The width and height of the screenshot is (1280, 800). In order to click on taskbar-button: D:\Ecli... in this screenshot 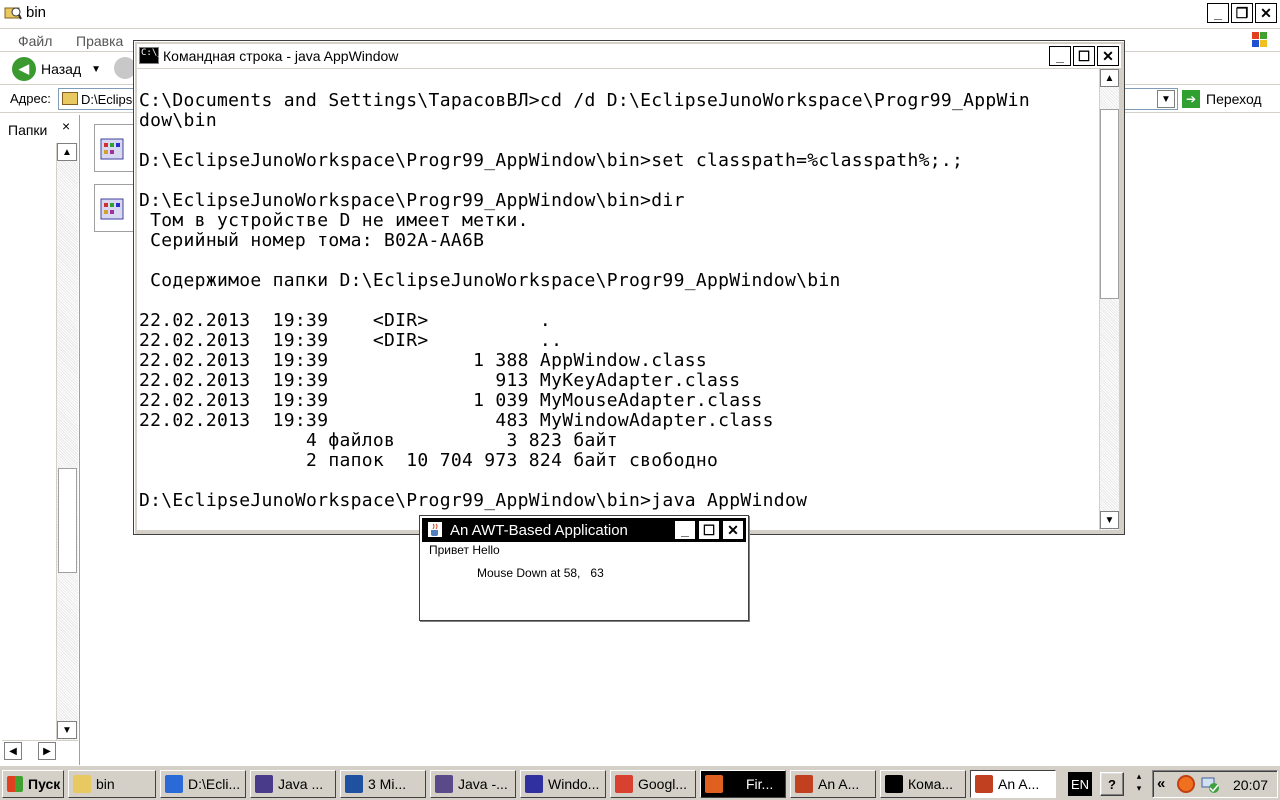, I will do `click(203, 784)`.